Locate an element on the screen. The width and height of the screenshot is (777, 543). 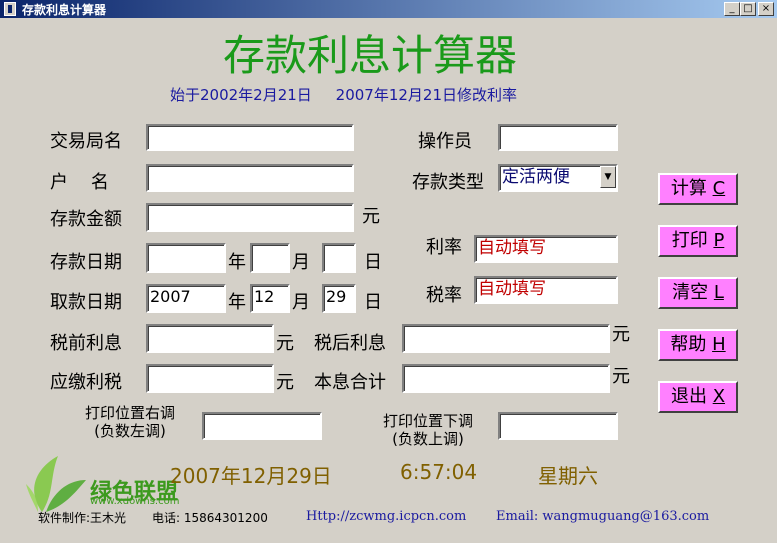
watermark-text: www.xdowns.com is located at coordinates (135, 501).